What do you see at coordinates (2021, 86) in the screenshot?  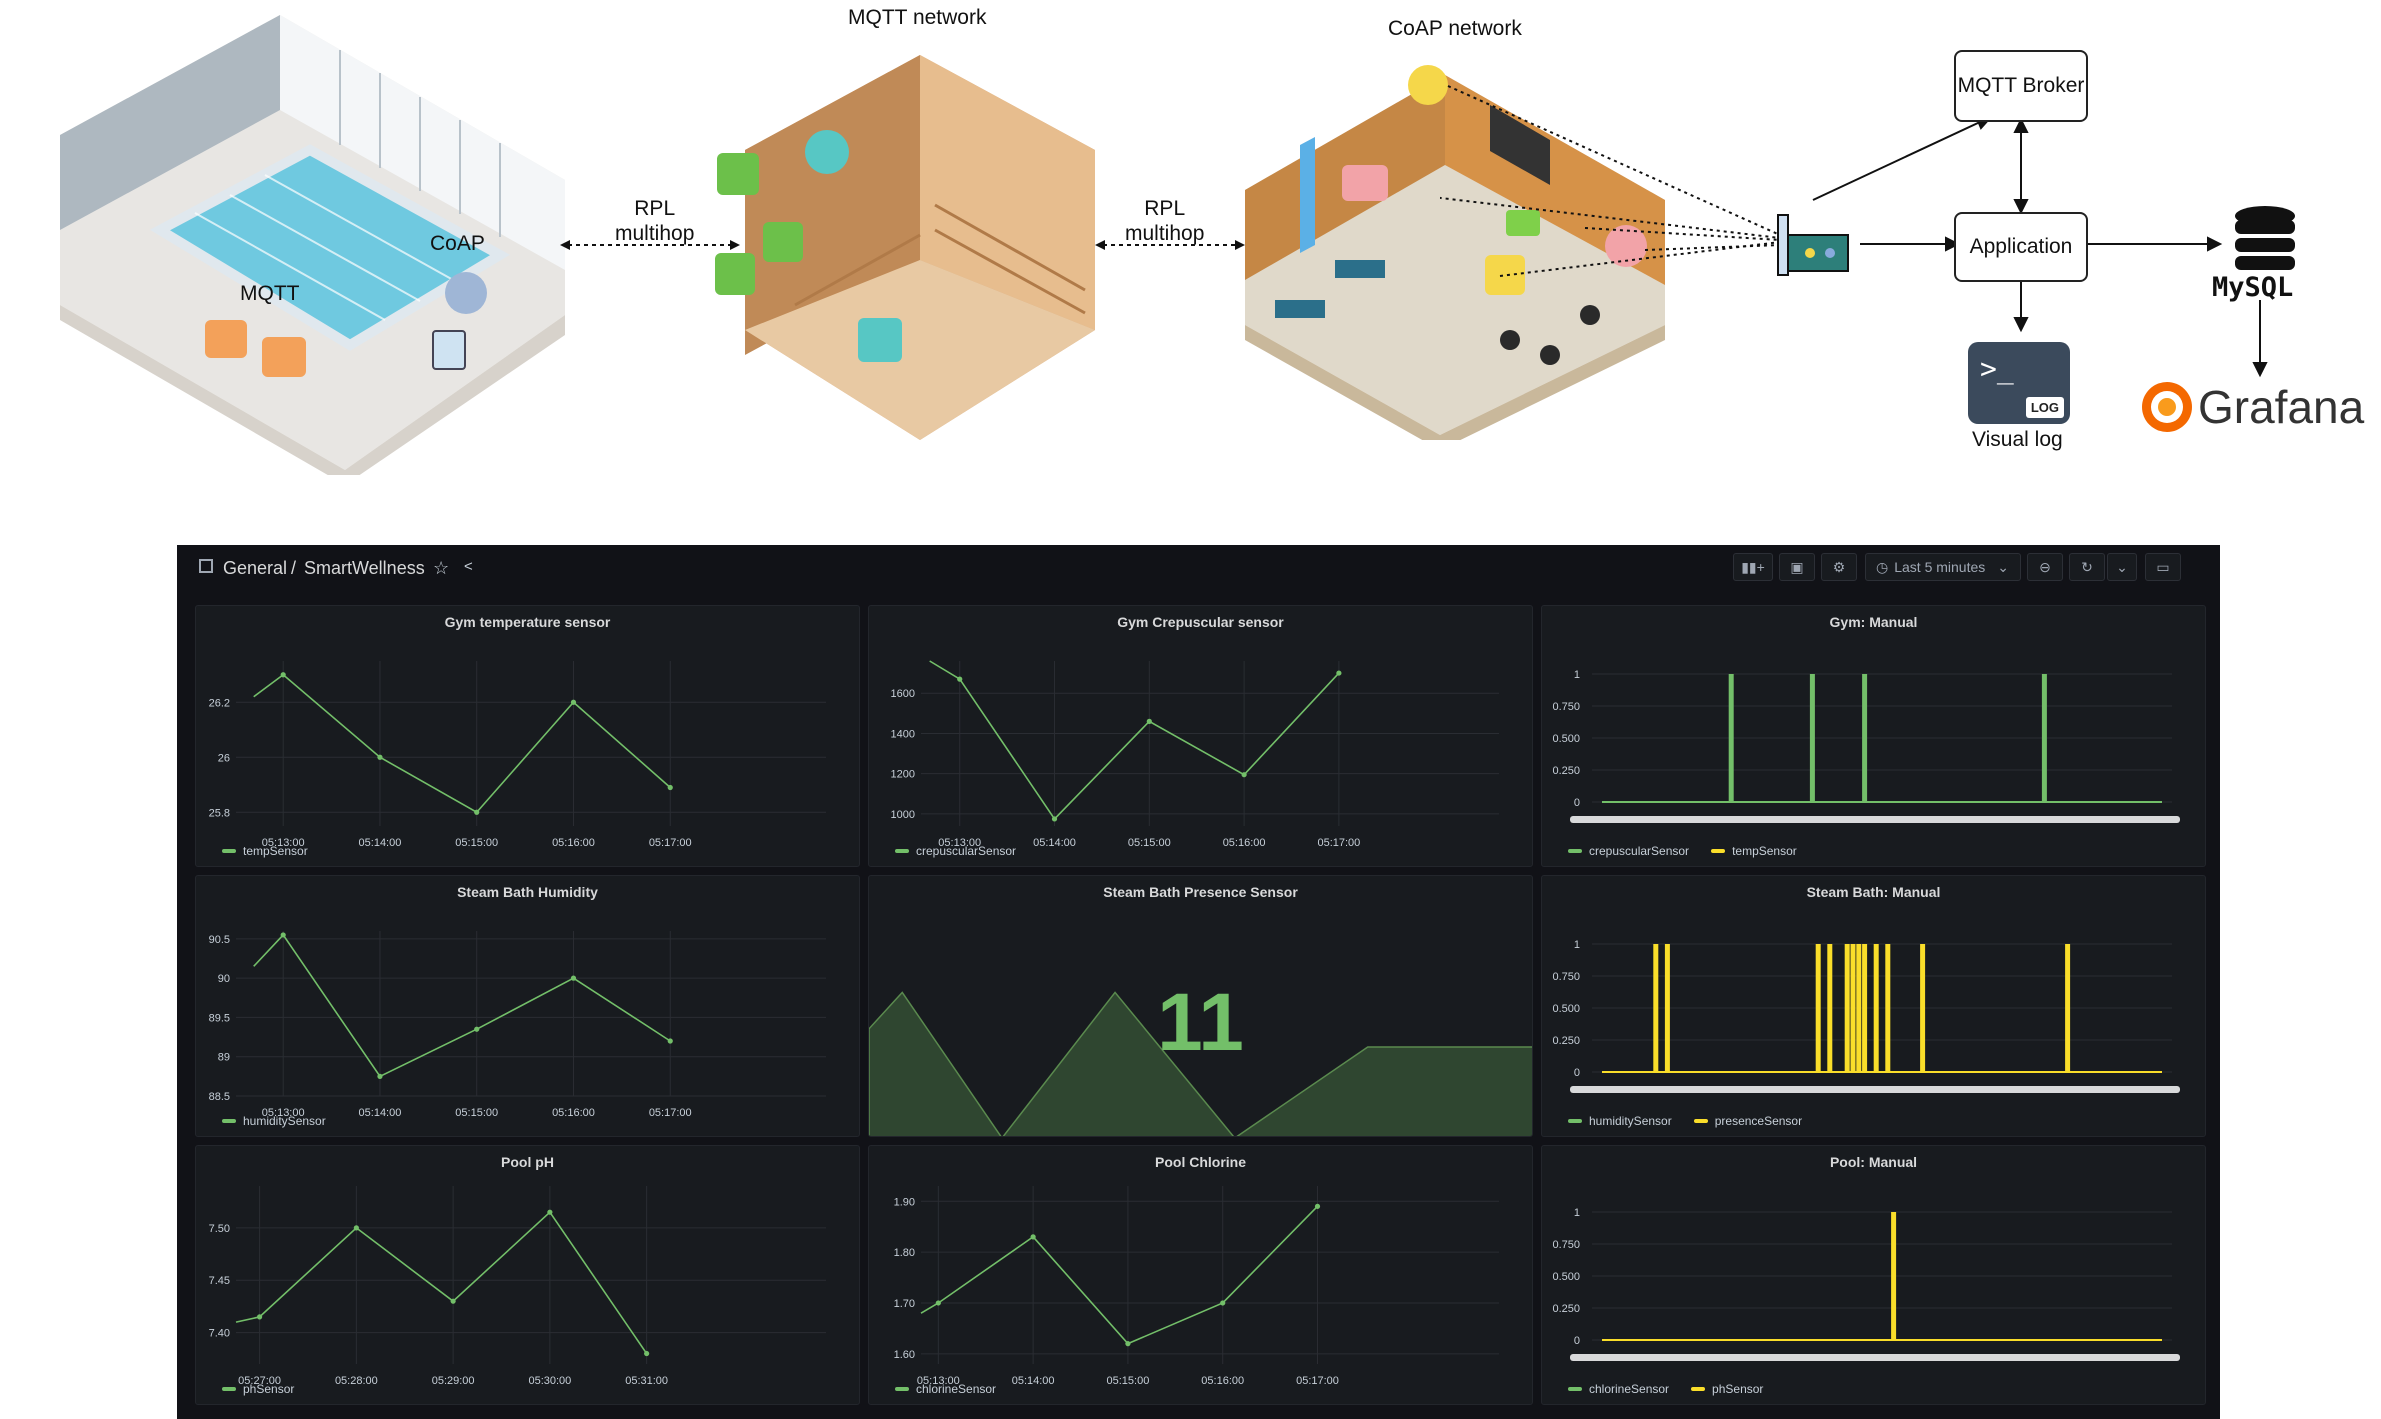 I see `mqtt-broker-box: MQTT Broker` at bounding box center [2021, 86].